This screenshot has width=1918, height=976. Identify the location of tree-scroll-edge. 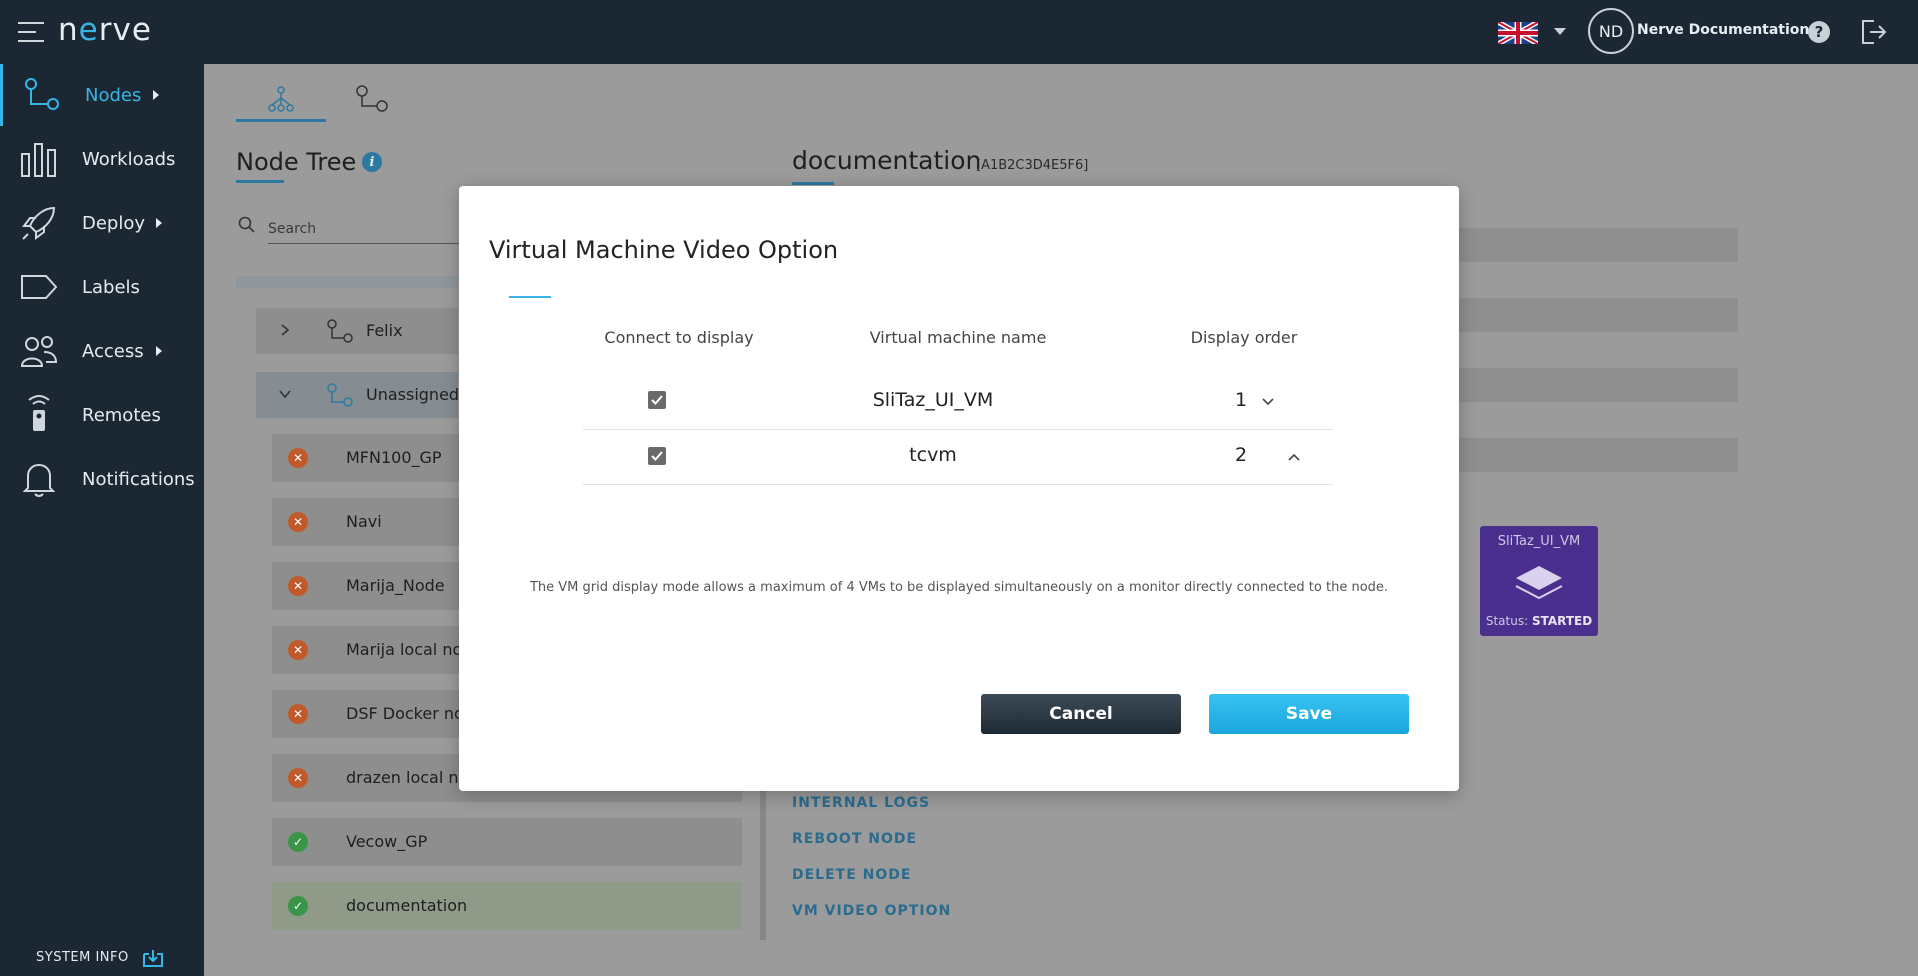
(347, 282).